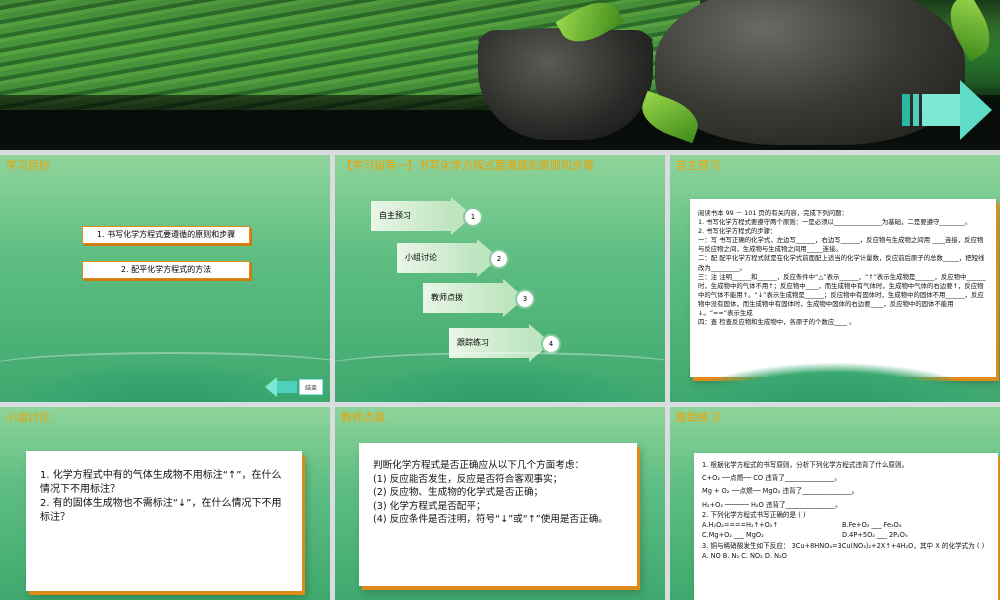 The height and width of the screenshot is (600, 1000). I want to click on card-line: 2. 书写化学方程式的步骤：, so click(737, 231).